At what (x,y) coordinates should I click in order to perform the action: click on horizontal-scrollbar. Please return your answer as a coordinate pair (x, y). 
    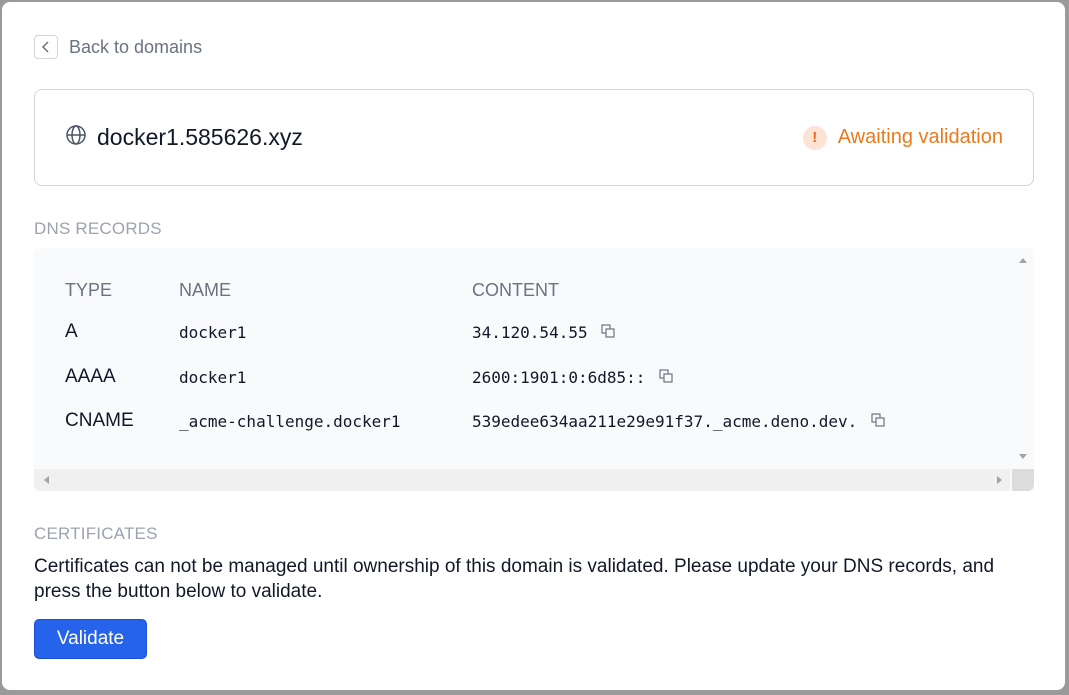
    Looking at the image, I should click on (522, 480).